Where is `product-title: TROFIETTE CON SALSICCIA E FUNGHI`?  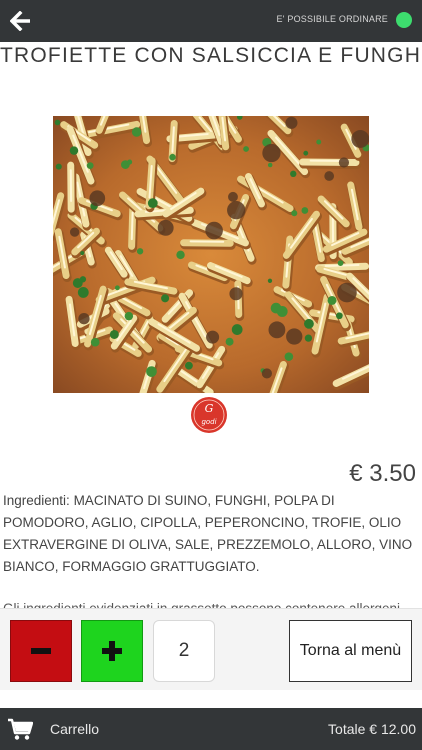
product-title: TROFIETTE CON SALSICCIA E FUNGHI is located at coordinates (211, 55).